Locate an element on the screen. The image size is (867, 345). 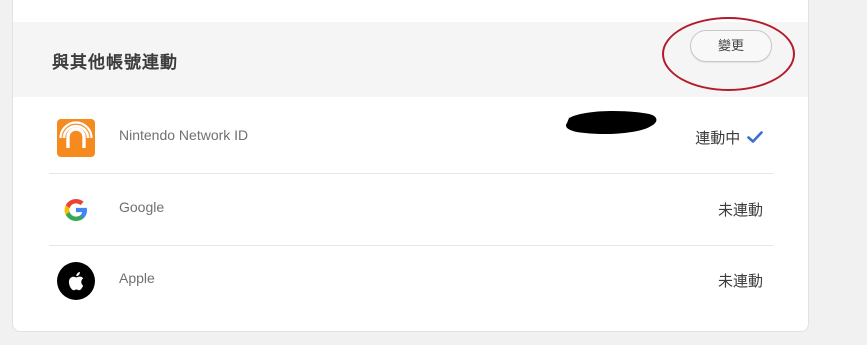
redacted-account-id is located at coordinates (611, 123).